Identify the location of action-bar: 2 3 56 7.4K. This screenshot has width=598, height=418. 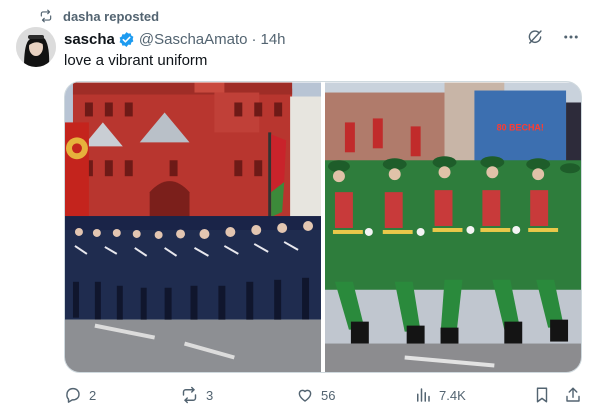
(323, 396).